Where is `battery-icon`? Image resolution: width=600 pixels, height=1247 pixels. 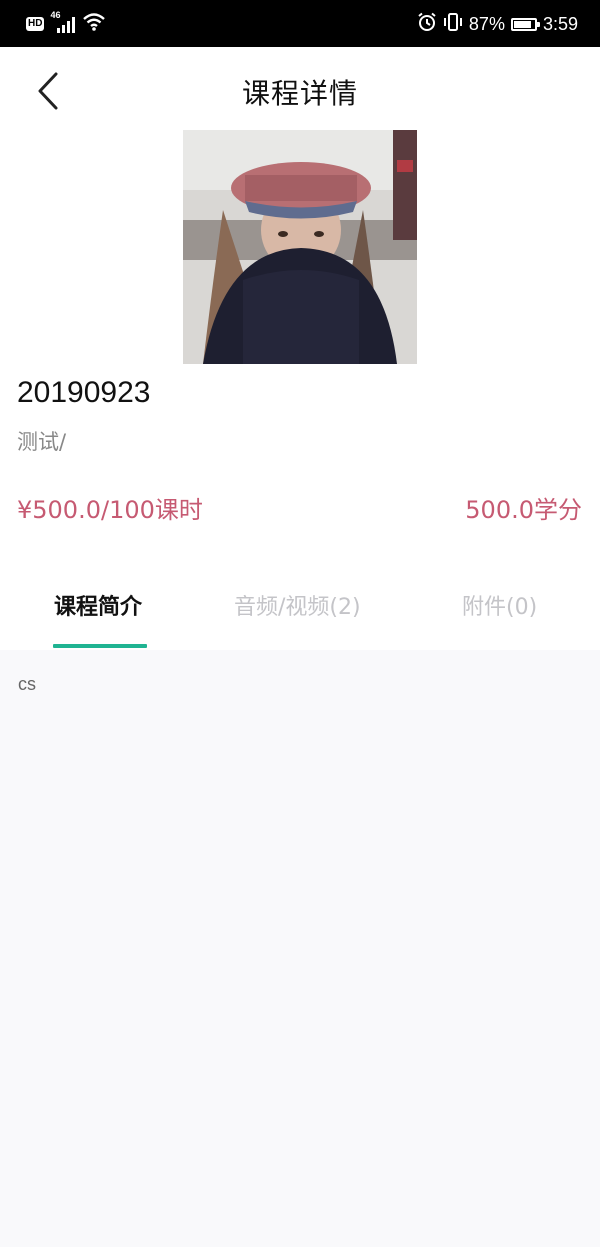
battery-icon is located at coordinates (525, 24).